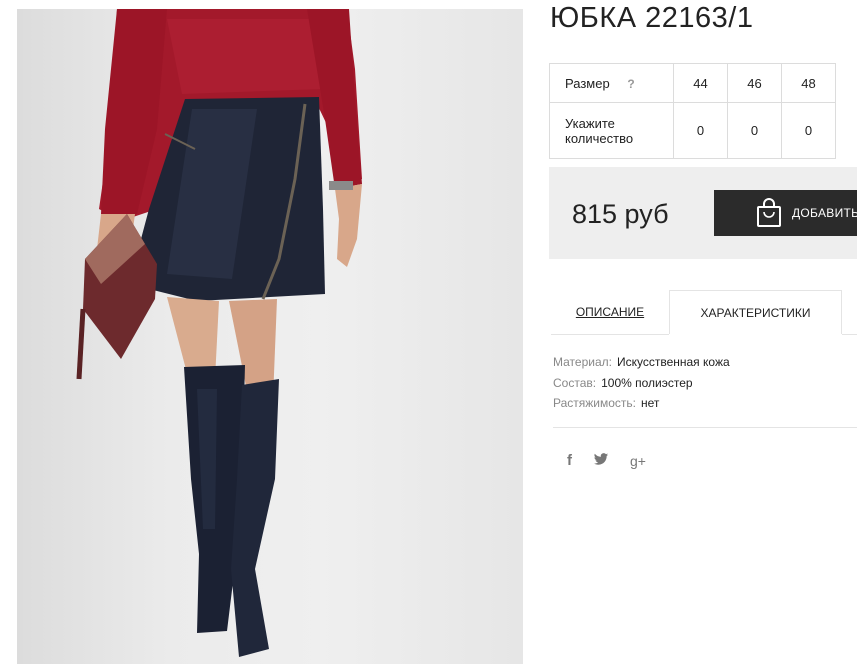 This screenshot has width=857, height=664. Describe the element at coordinates (590, 123) in the screenshot. I see `quantity-label-line1: Укажите` at that location.